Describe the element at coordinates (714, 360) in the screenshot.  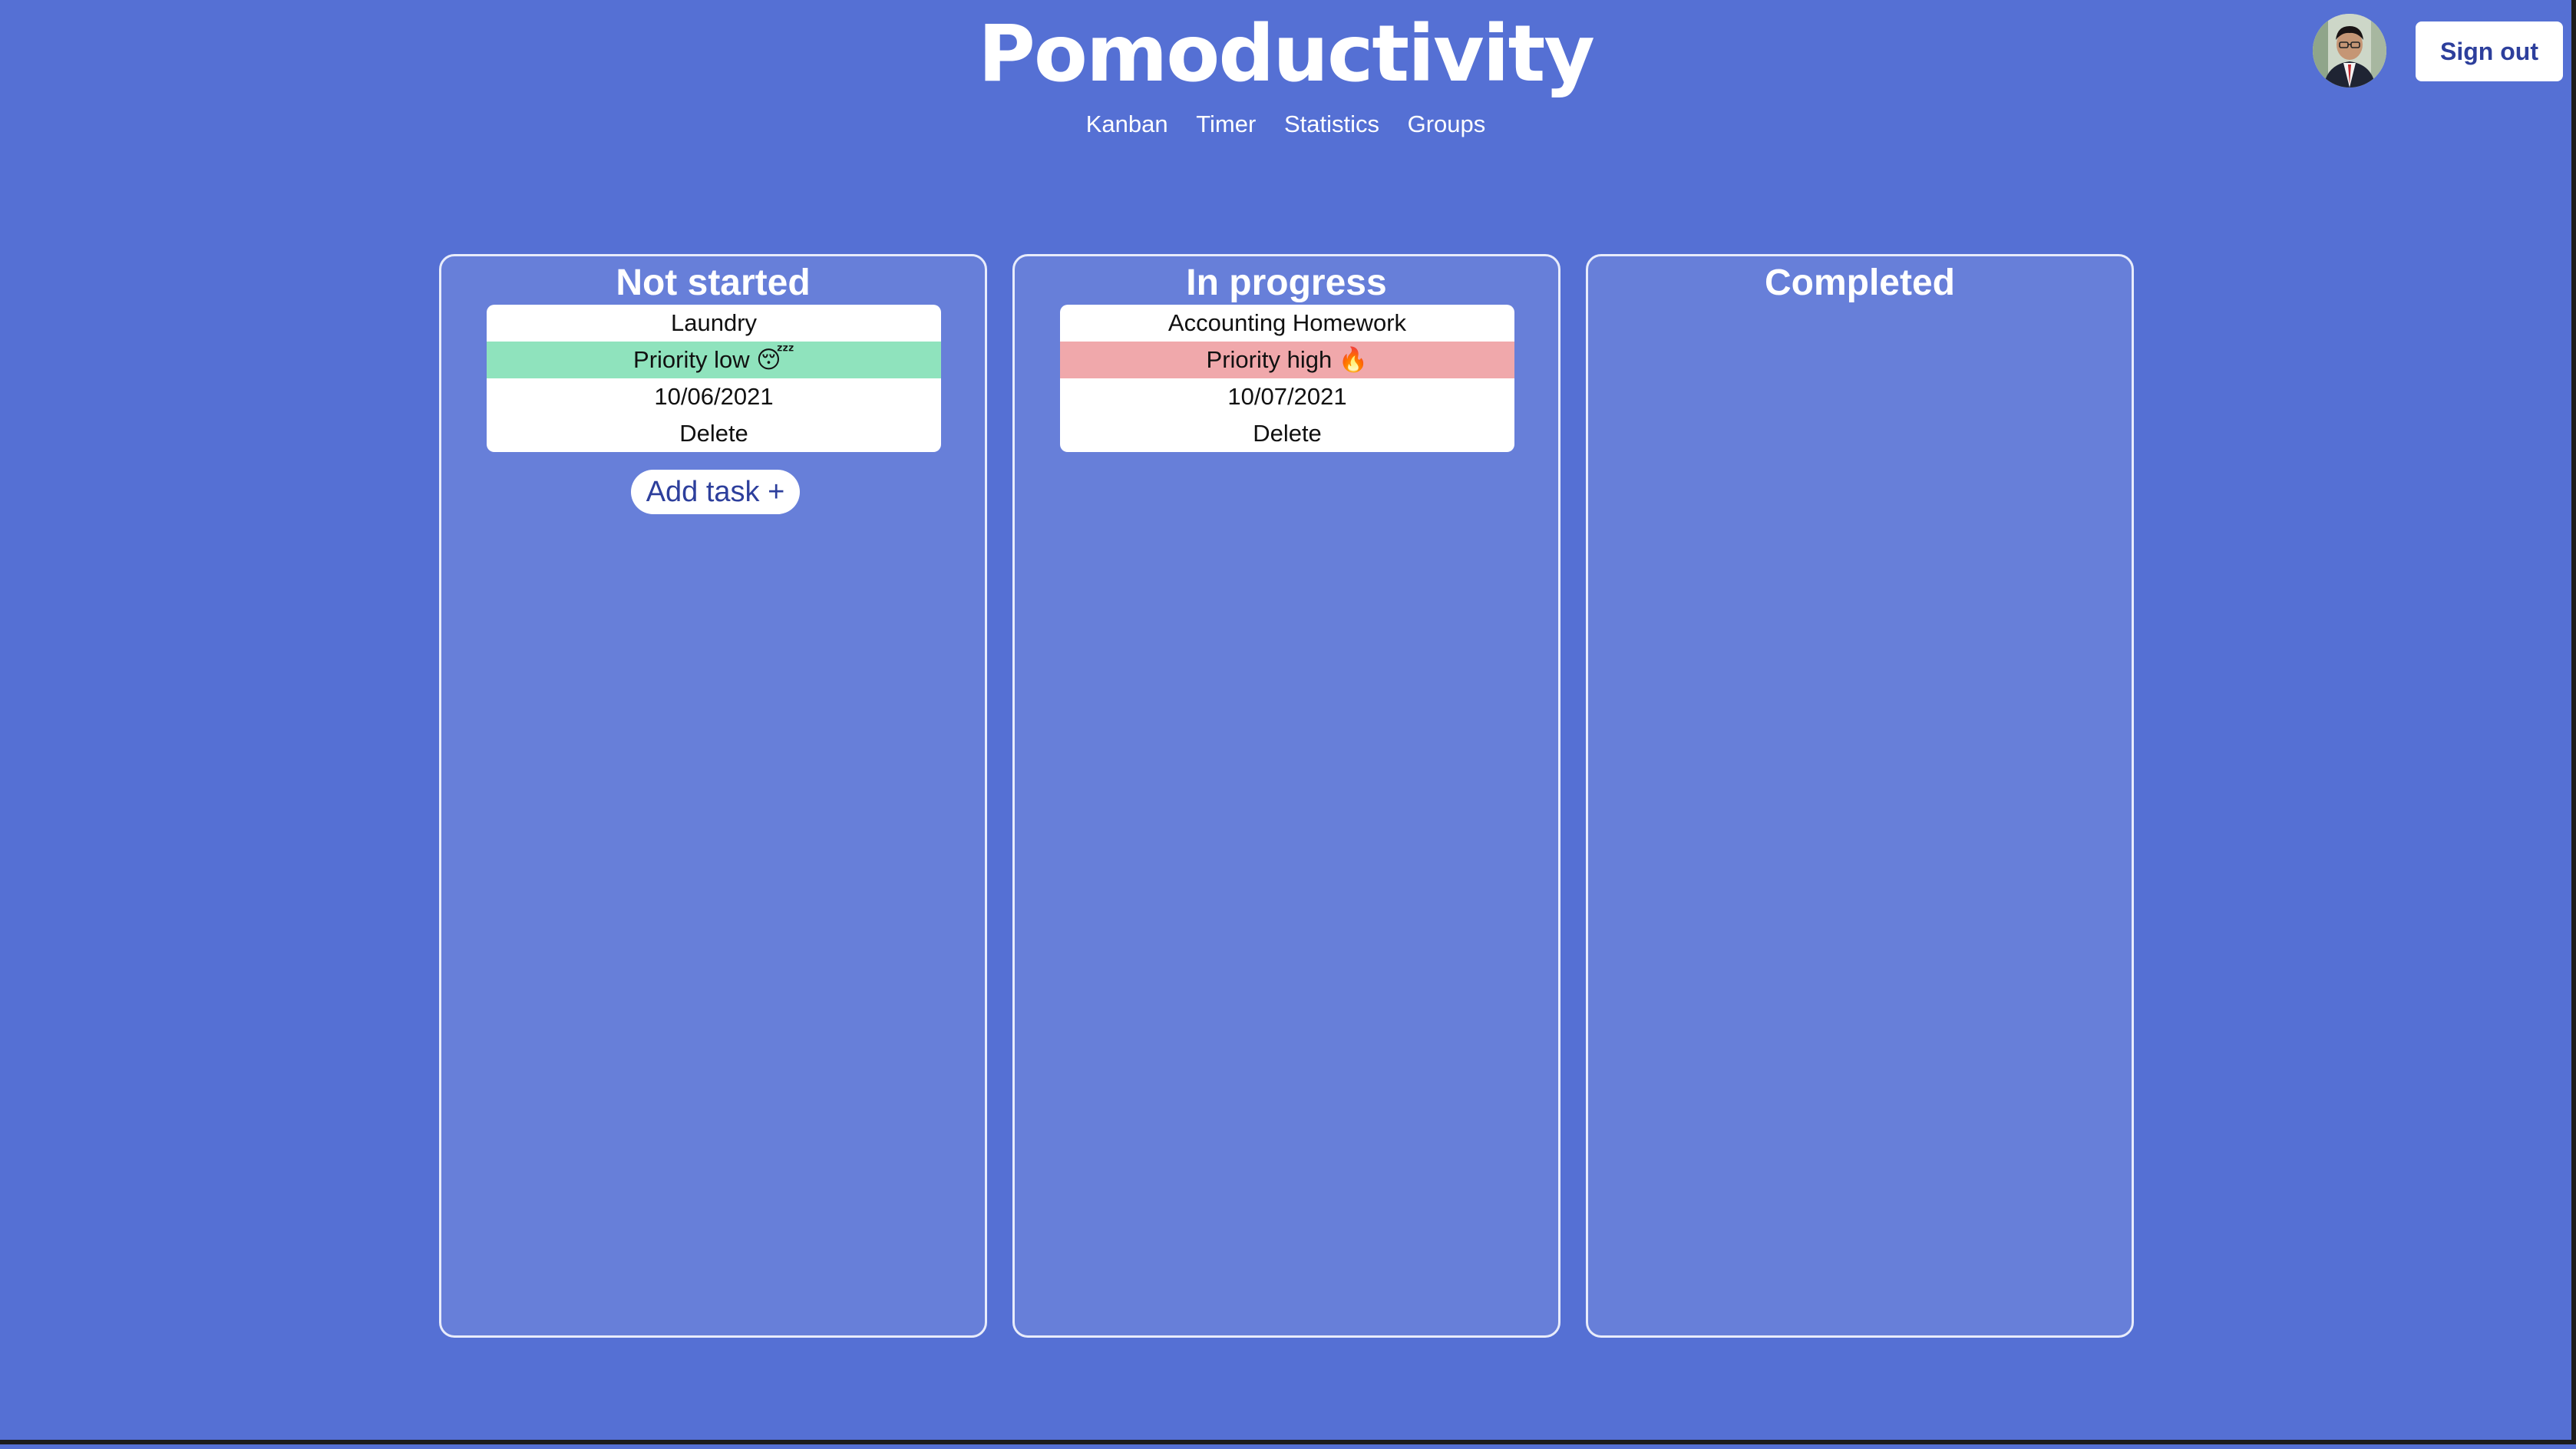
I see `task-priority-badge: Priority low 😴` at that location.